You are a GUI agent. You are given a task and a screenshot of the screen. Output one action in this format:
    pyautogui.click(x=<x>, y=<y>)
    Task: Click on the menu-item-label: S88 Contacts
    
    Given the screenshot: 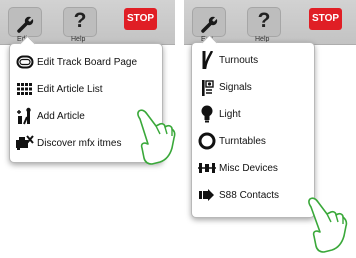 What is the action you would take?
    pyautogui.click(x=249, y=195)
    